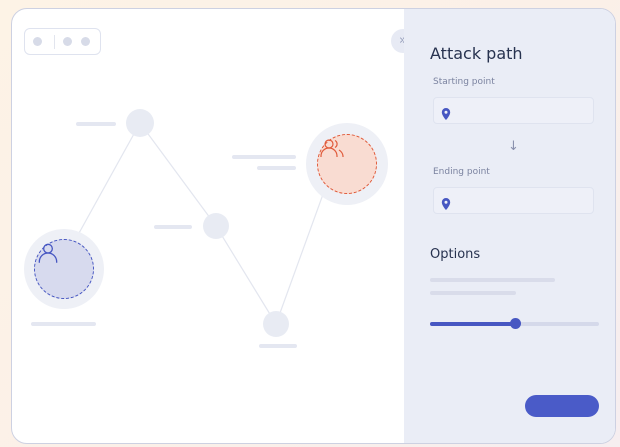 The image size is (620, 447). I want to click on source-node, so click(64, 269).